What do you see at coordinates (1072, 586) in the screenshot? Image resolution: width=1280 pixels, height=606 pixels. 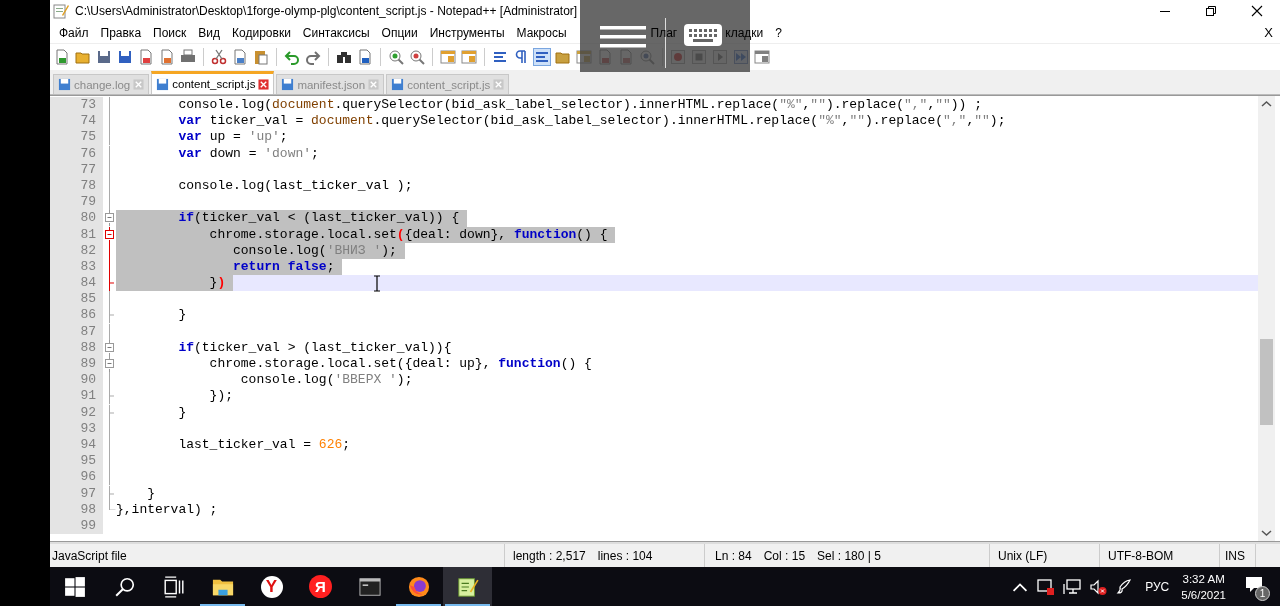 I see `network-icon` at bounding box center [1072, 586].